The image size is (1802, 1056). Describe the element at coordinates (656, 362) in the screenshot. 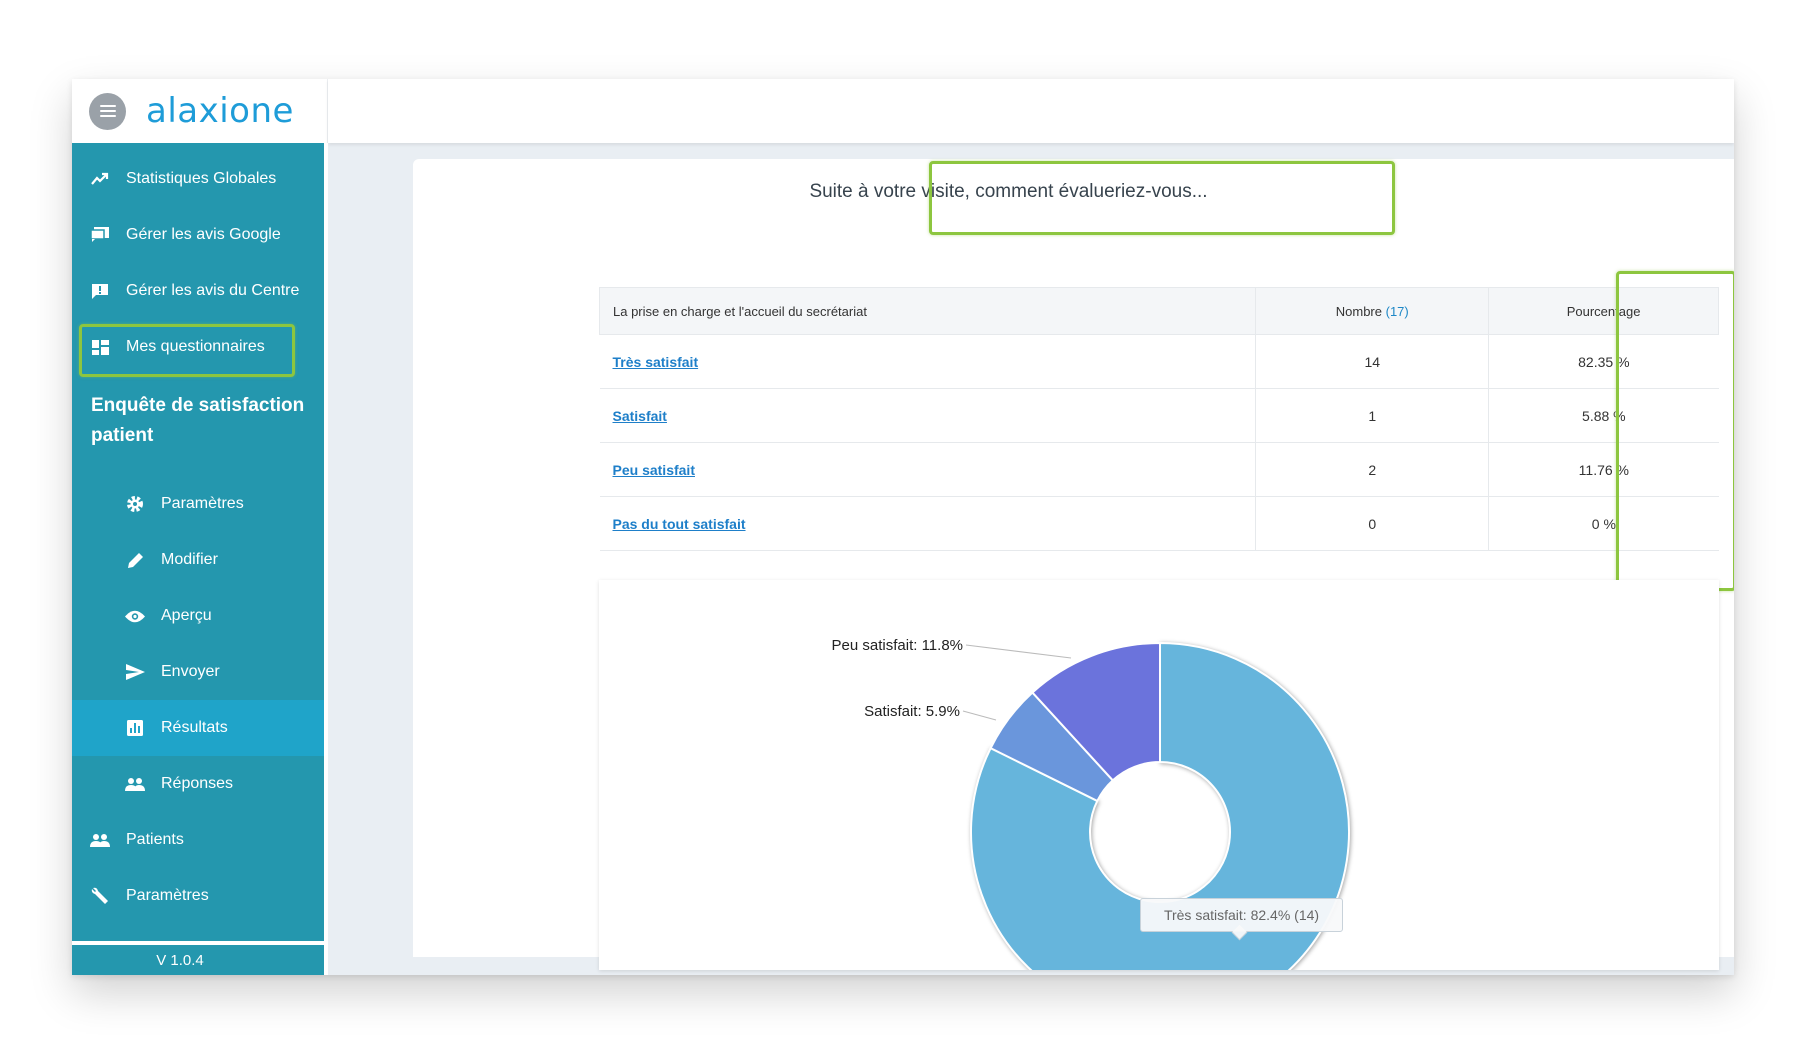

I see `answer-link-tres-satisfait: Très satisfait` at that location.